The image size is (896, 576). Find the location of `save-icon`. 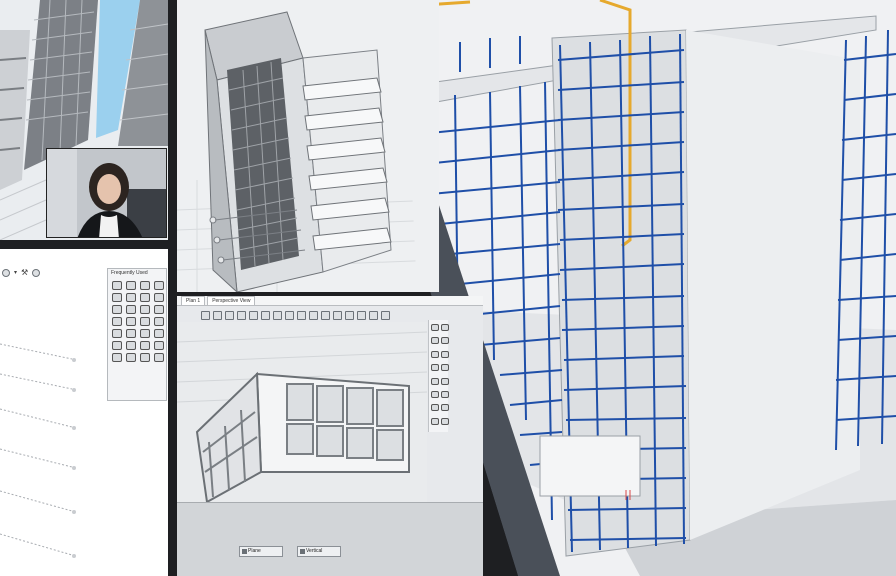

save-icon is located at coordinates (289, 315).